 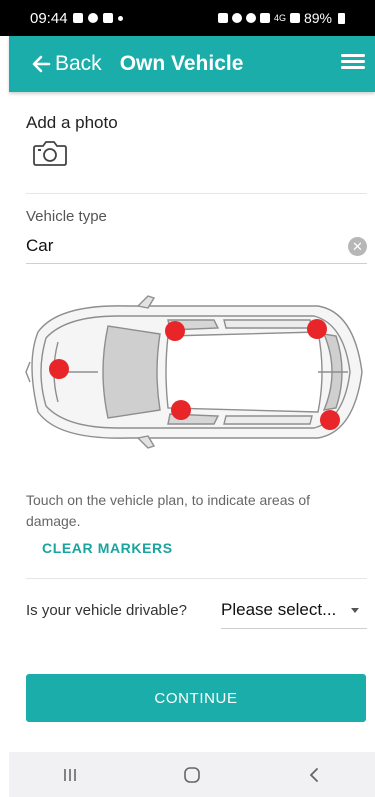 What do you see at coordinates (39, 246) in the screenshot?
I see `vehicle-type-input: Car` at bounding box center [39, 246].